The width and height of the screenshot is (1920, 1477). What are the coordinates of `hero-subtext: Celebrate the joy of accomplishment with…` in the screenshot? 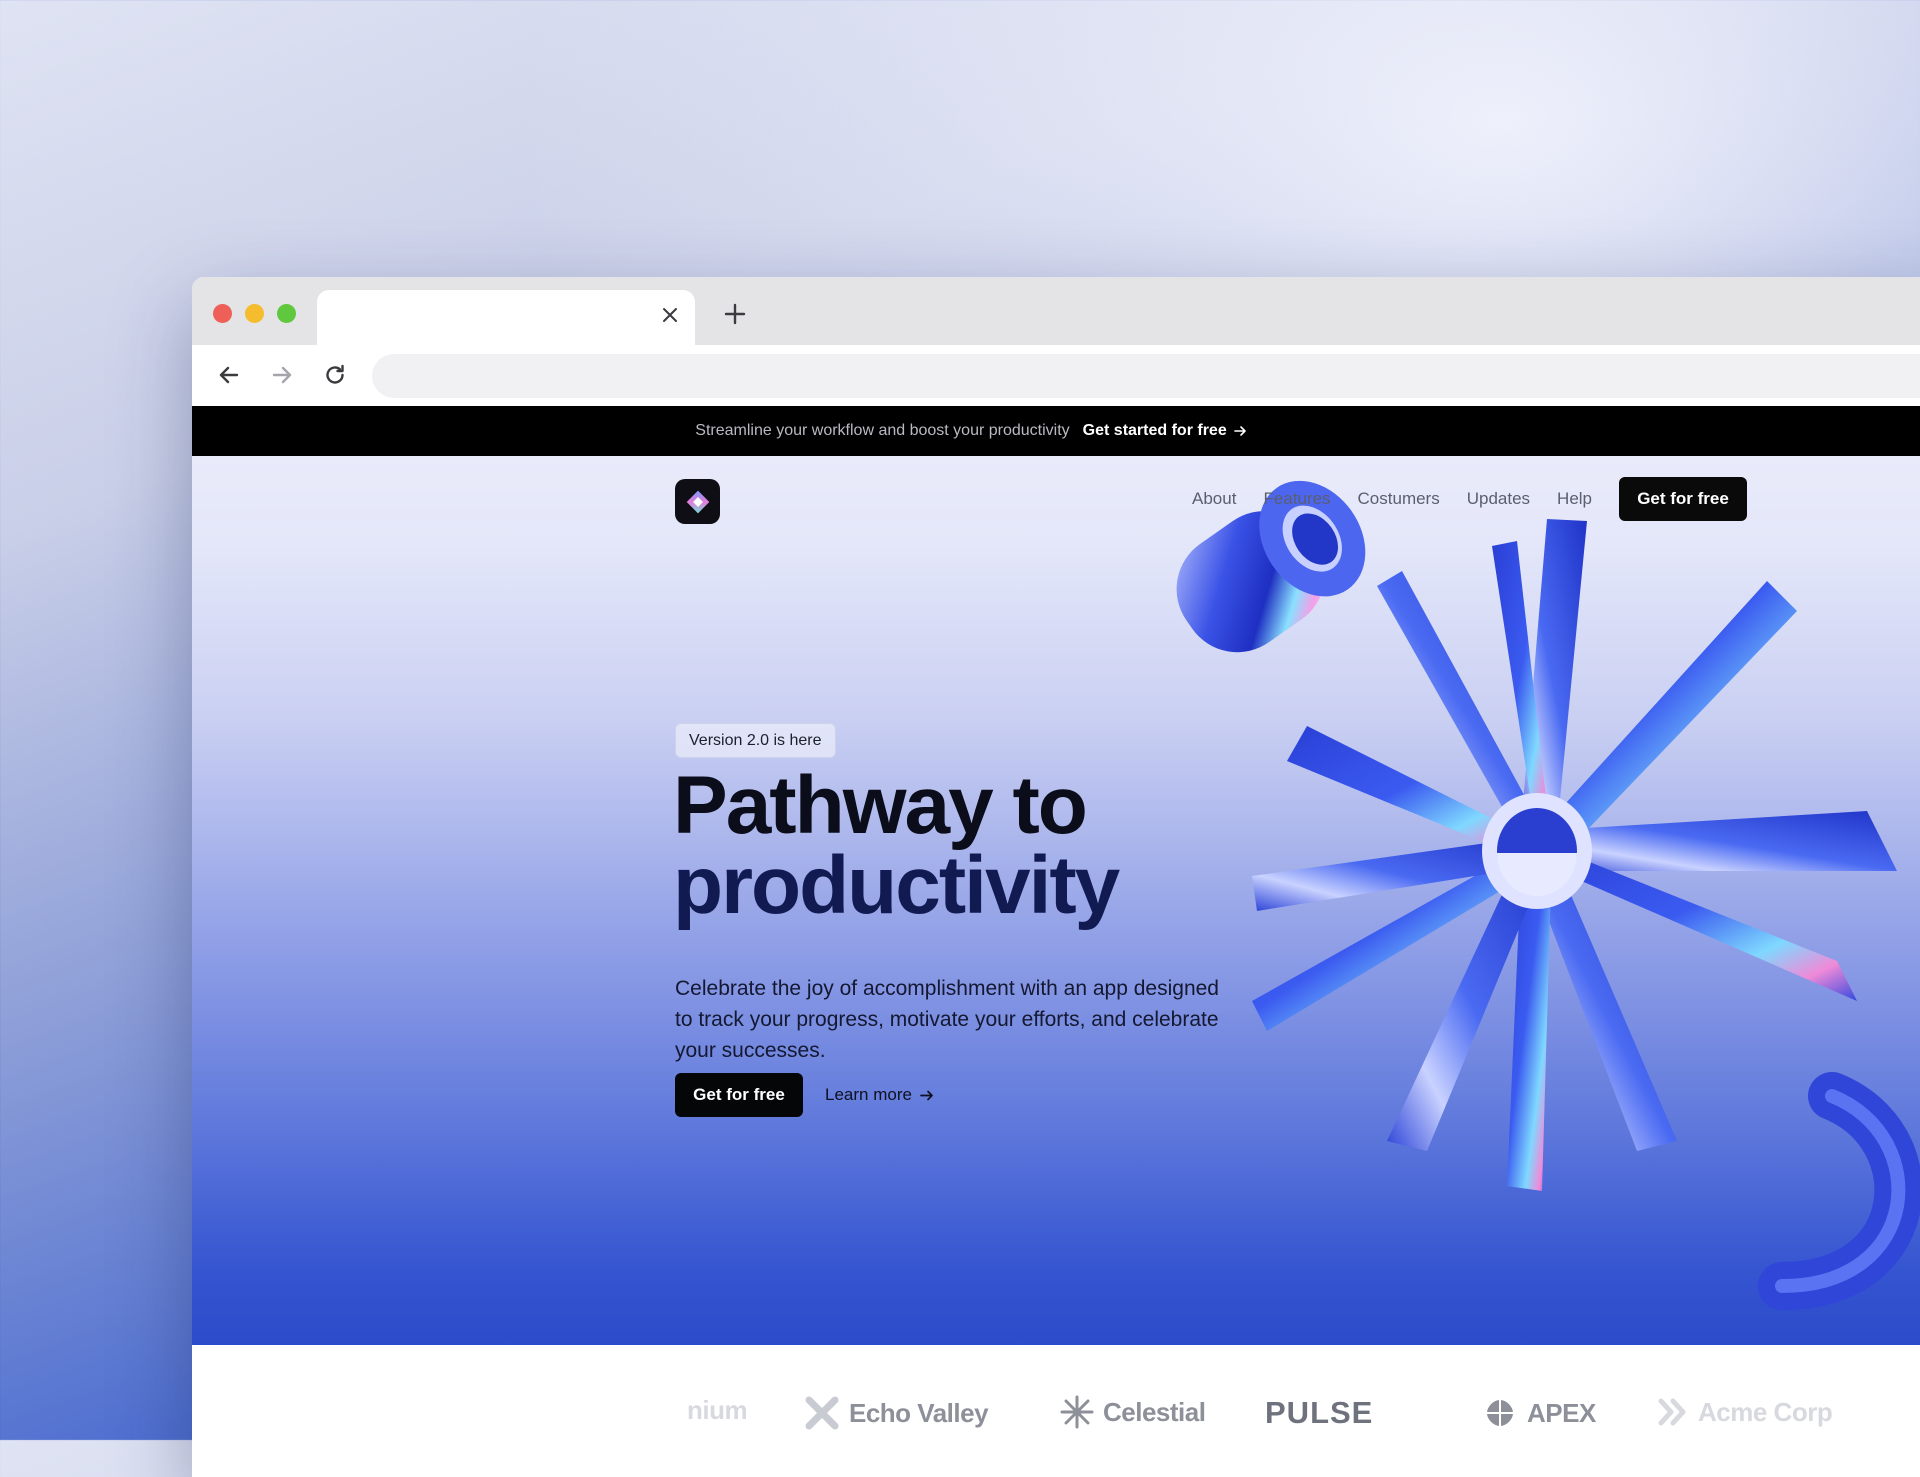 It's located at (947, 1019).